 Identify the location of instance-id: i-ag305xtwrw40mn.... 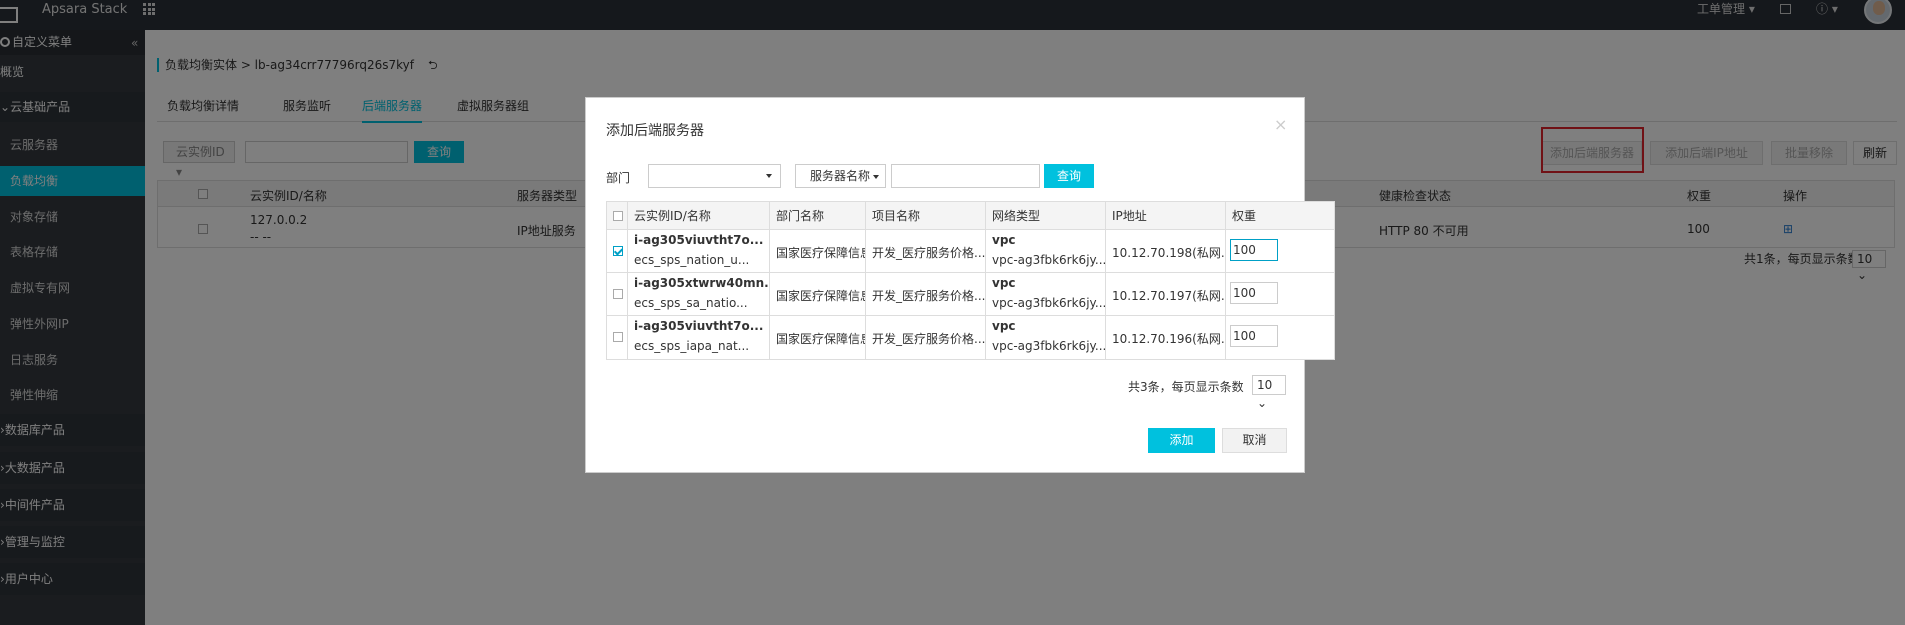
(701, 283).